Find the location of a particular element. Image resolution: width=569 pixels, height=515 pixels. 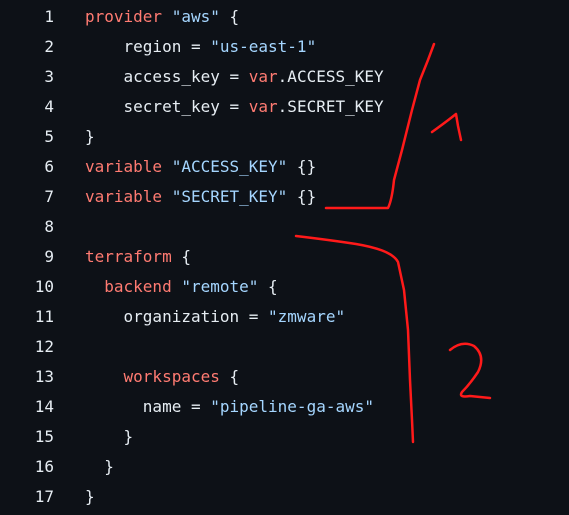

code-token: provider is located at coordinates (128, 16).